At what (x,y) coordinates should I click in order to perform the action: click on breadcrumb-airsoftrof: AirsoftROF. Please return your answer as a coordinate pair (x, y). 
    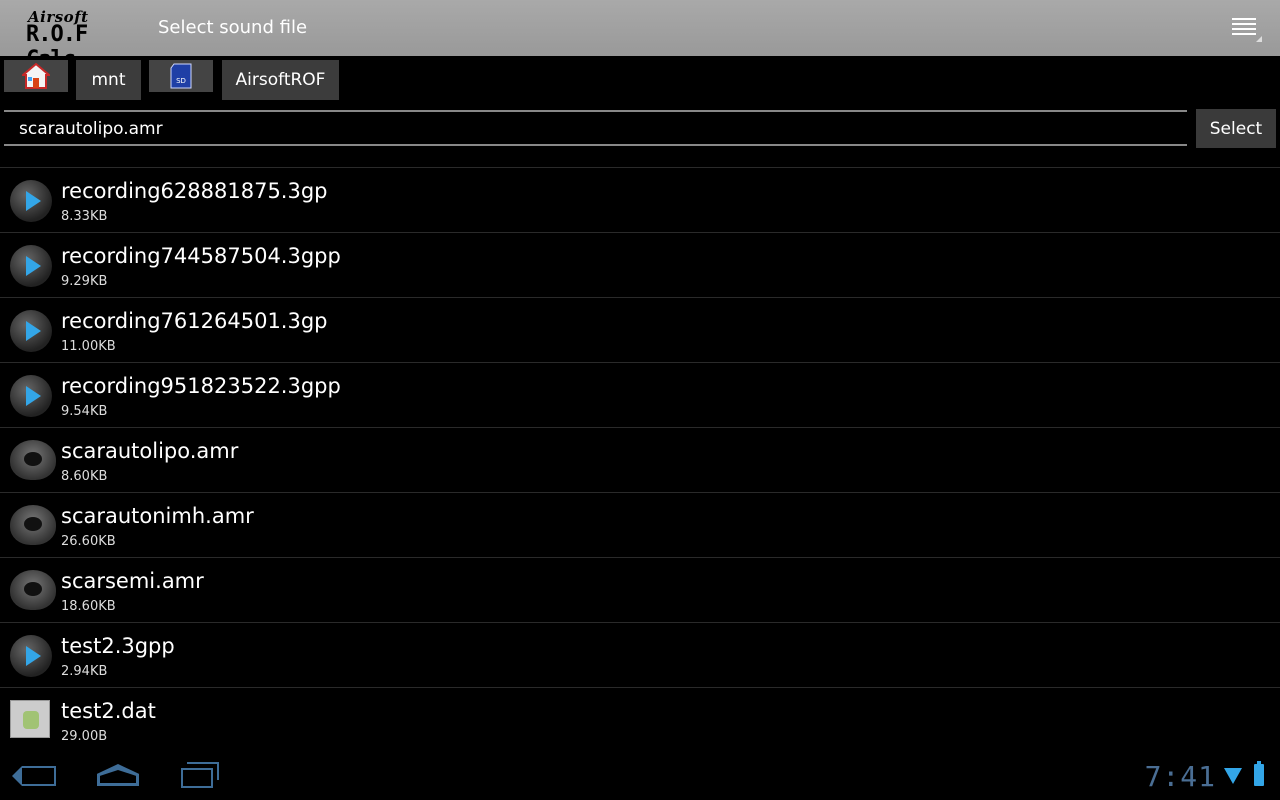
    Looking at the image, I should click on (280, 80).